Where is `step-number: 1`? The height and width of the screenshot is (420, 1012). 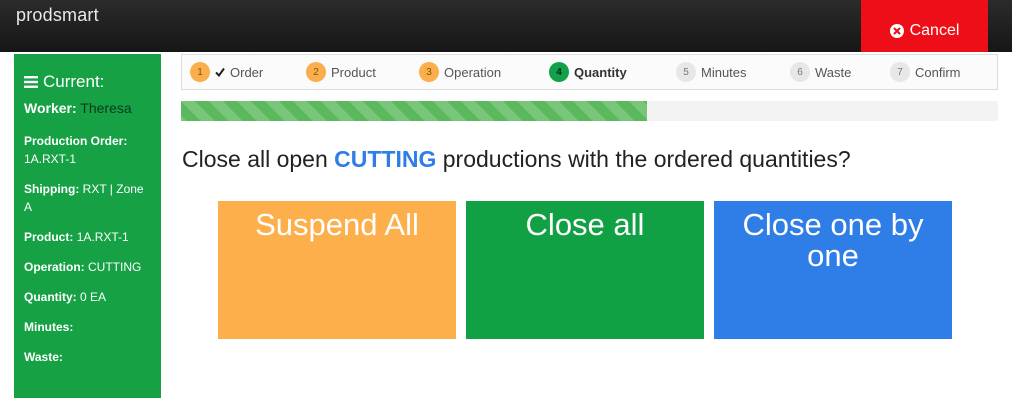 step-number: 1 is located at coordinates (200, 72).